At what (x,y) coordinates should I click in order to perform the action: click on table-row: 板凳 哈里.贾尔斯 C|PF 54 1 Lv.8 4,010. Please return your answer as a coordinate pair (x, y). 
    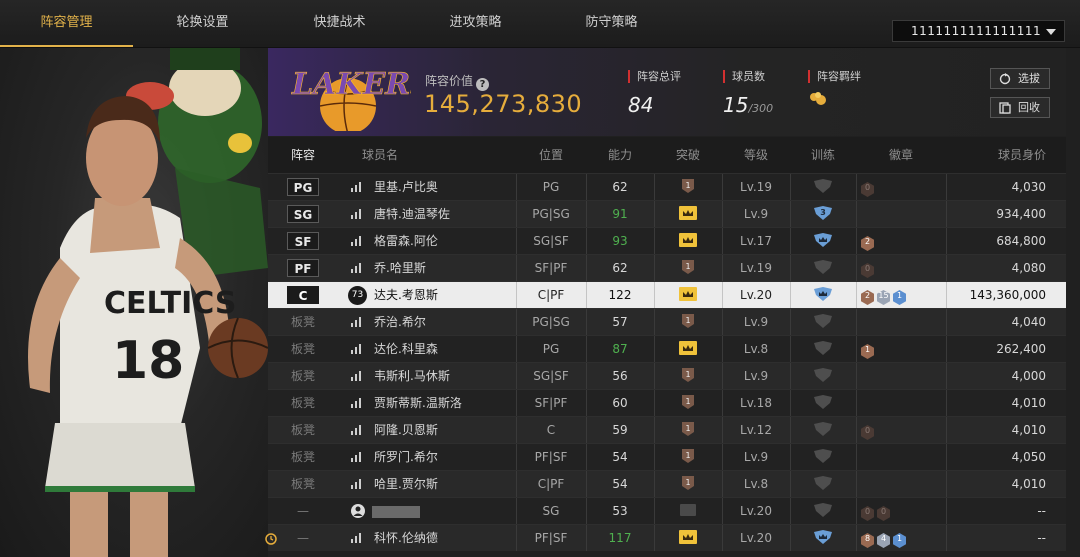
    Looking at the image, I should click on (667, 483).